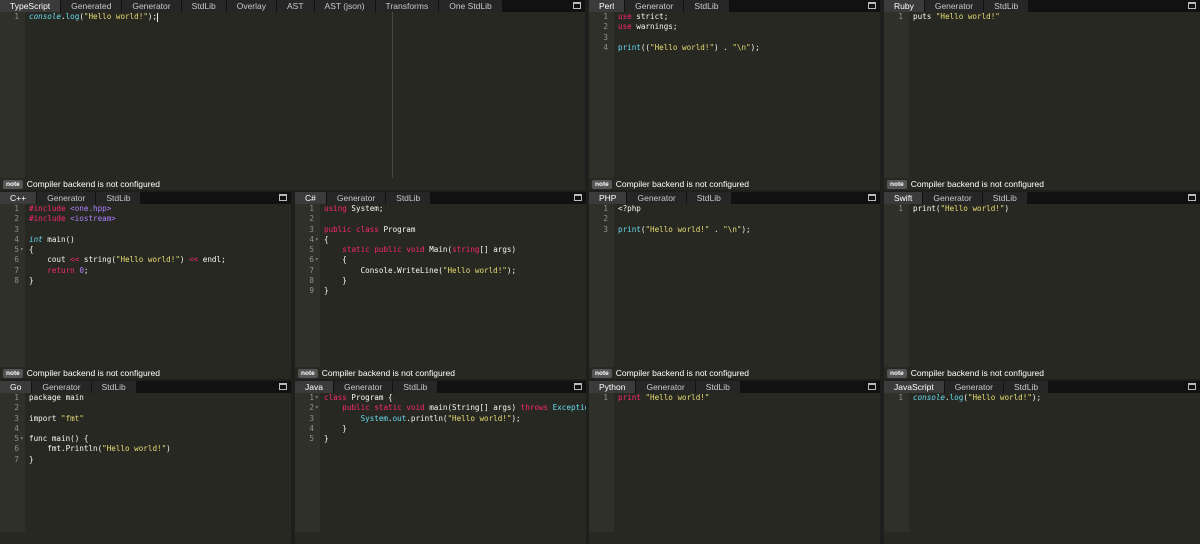  What do you see at coordinates (314, 387) in the screenshot?
I see `tab-java: Java` at bounding box center [314, 387].